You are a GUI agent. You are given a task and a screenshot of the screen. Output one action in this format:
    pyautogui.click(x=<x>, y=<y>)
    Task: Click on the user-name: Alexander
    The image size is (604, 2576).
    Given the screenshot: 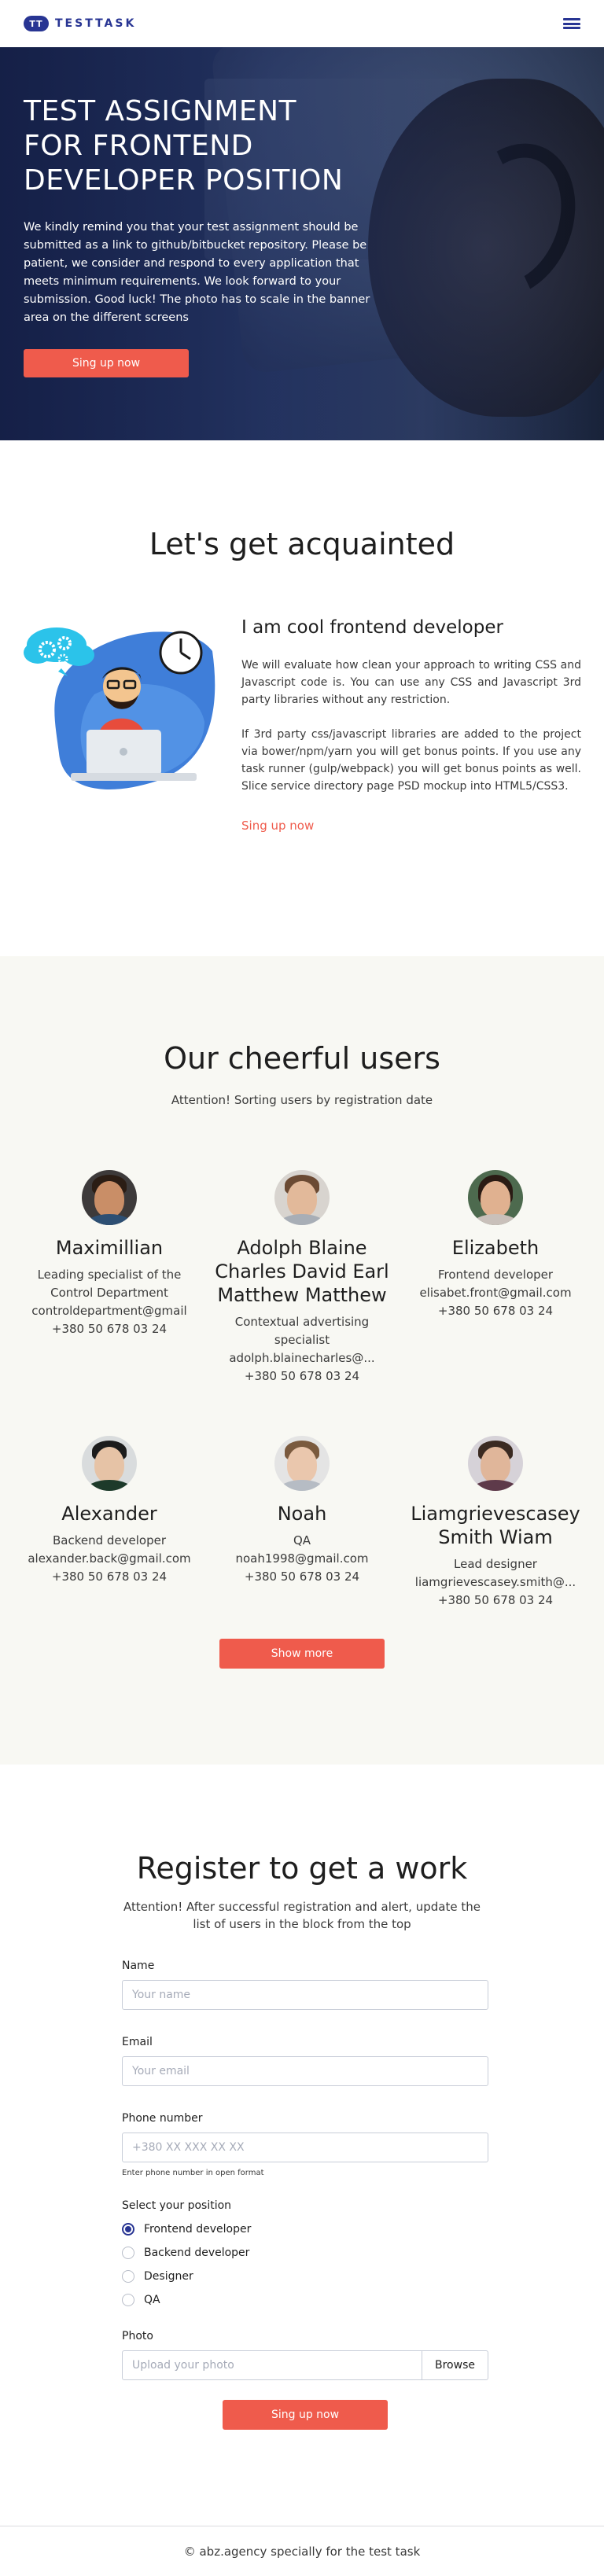 What is the action you would take?
    pyautogui.click(x=109, y=1514)
    